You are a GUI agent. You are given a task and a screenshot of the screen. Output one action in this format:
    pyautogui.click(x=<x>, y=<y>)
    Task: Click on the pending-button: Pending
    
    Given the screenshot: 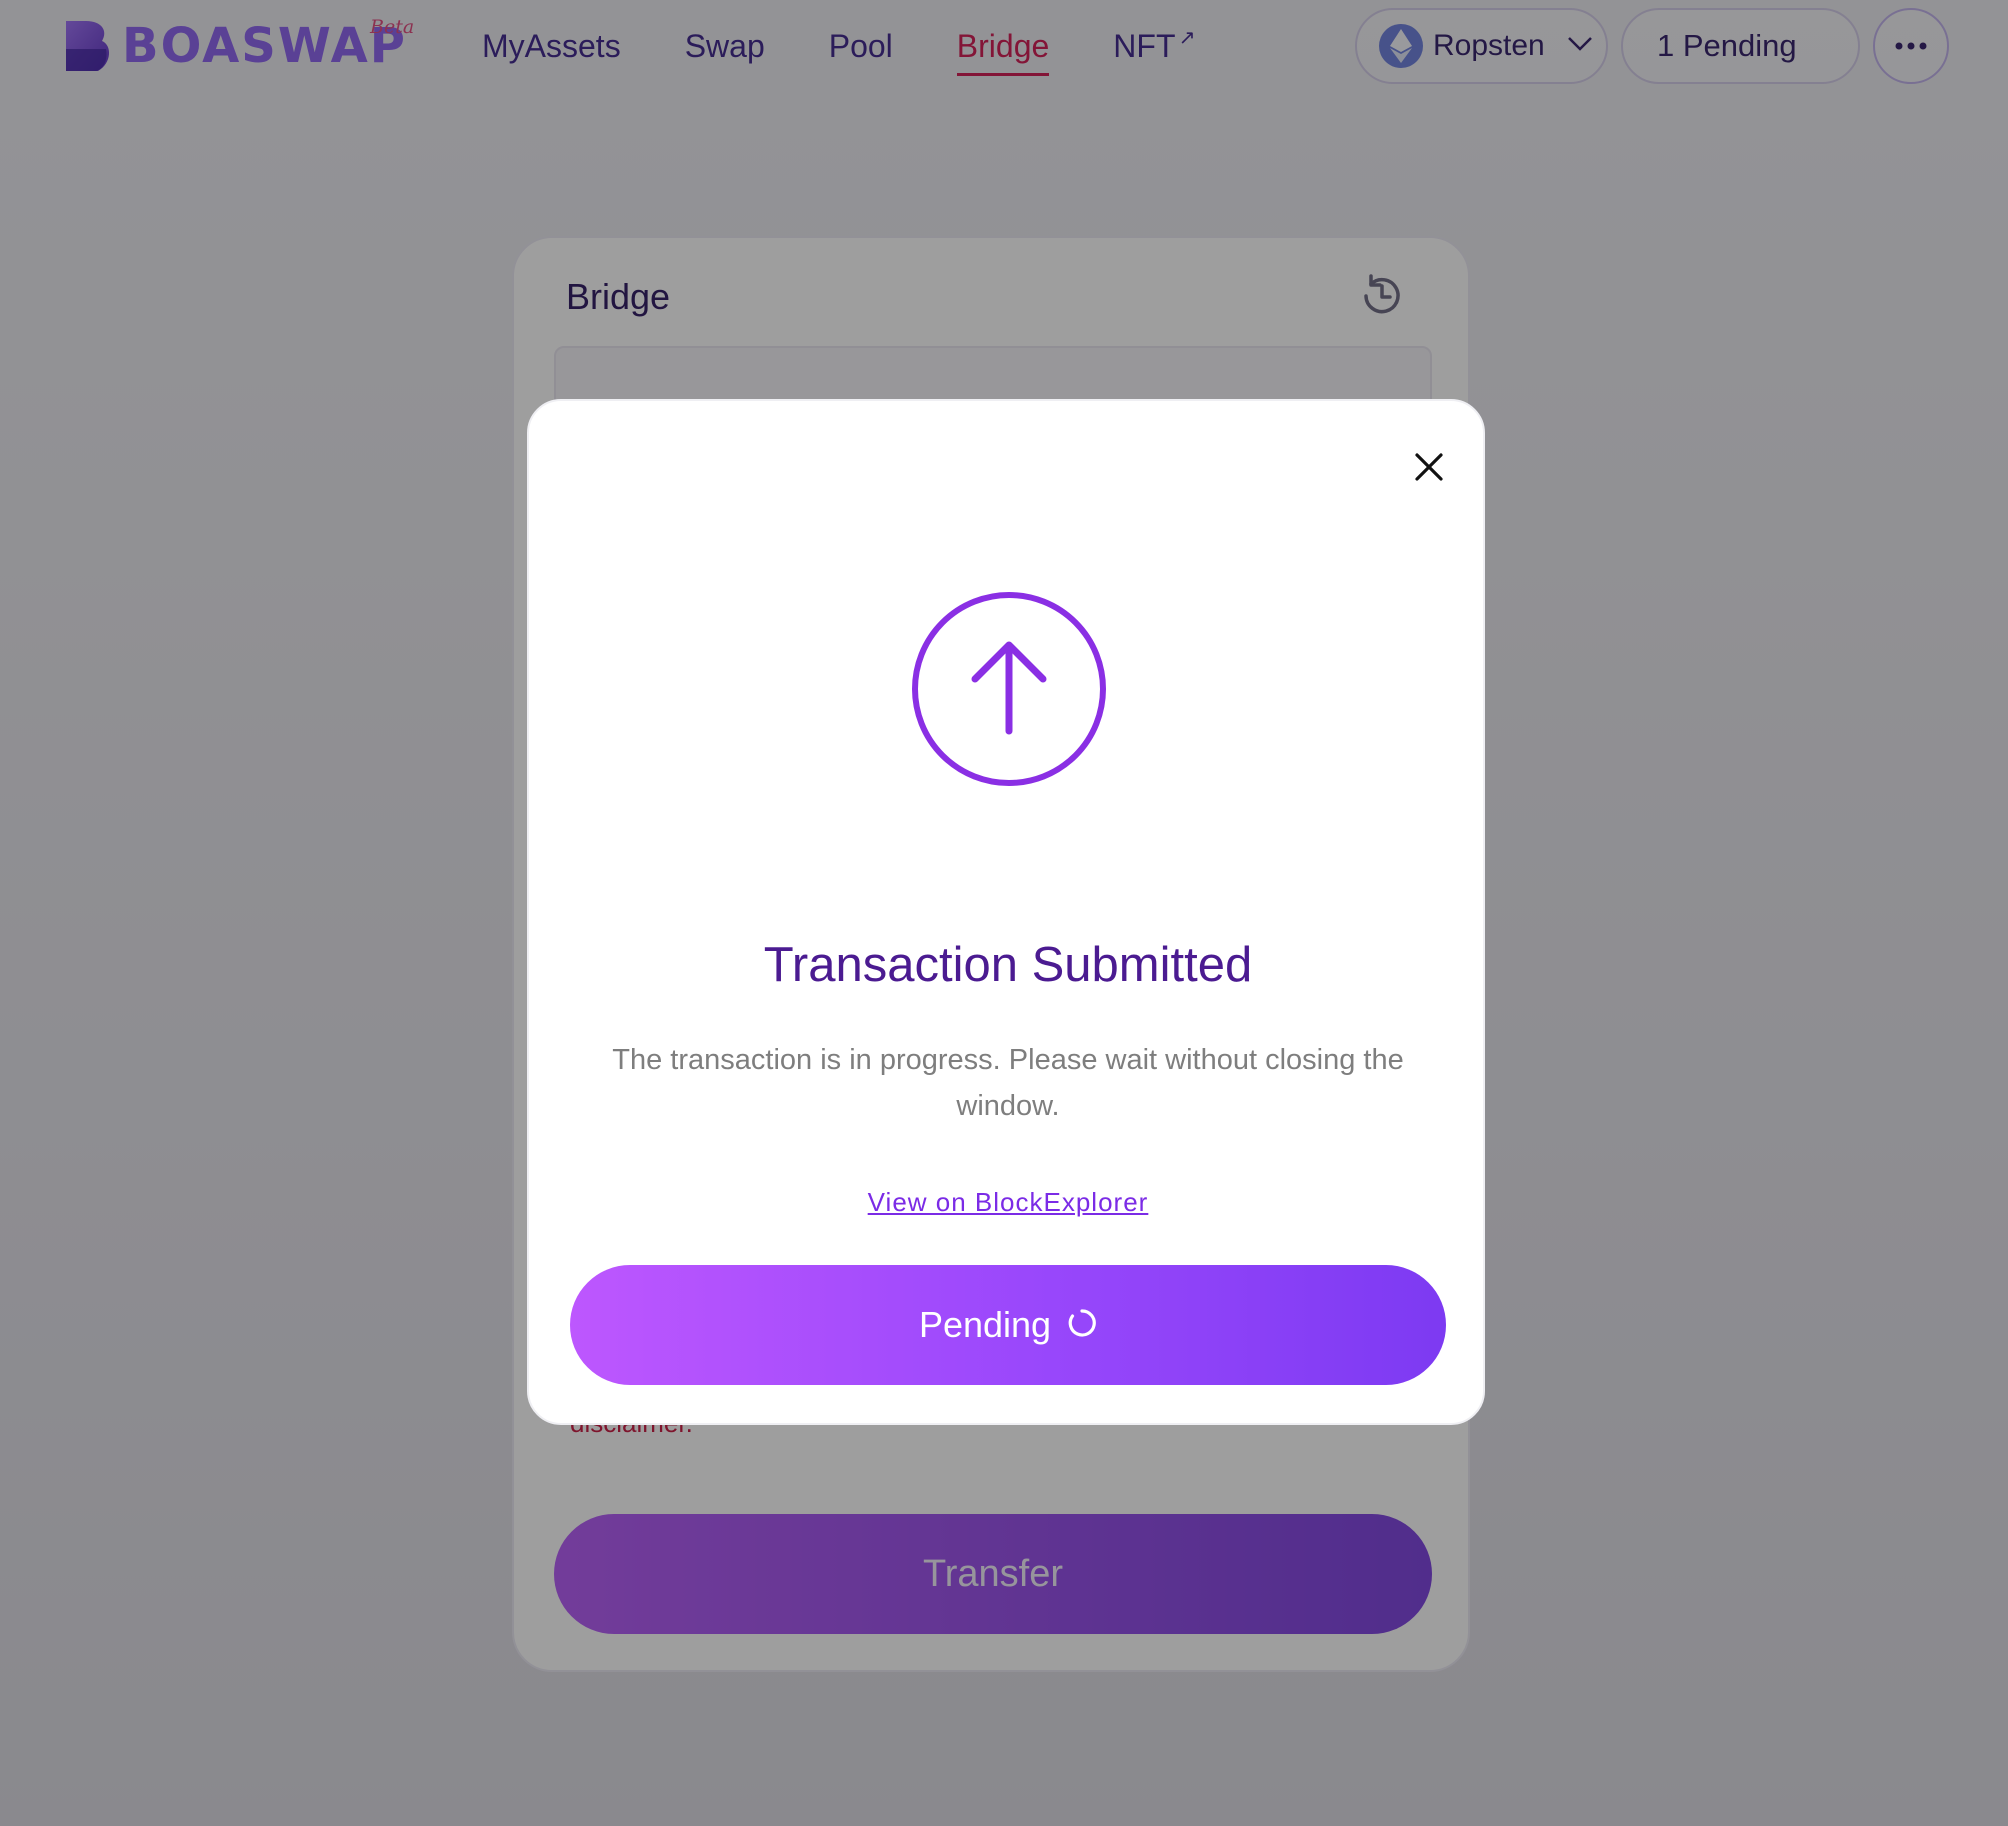 What is the action you would take?
    pyautogui.click(x=1008, y=1325)
    